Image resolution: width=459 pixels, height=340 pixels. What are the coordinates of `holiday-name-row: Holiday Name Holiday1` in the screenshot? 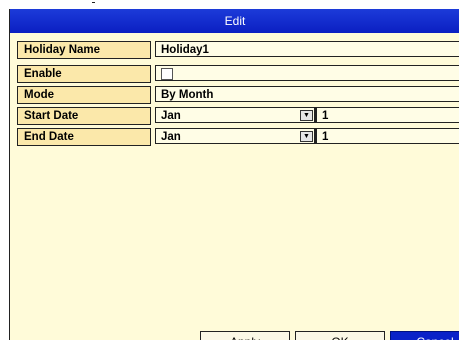 It's located at (238, 50).